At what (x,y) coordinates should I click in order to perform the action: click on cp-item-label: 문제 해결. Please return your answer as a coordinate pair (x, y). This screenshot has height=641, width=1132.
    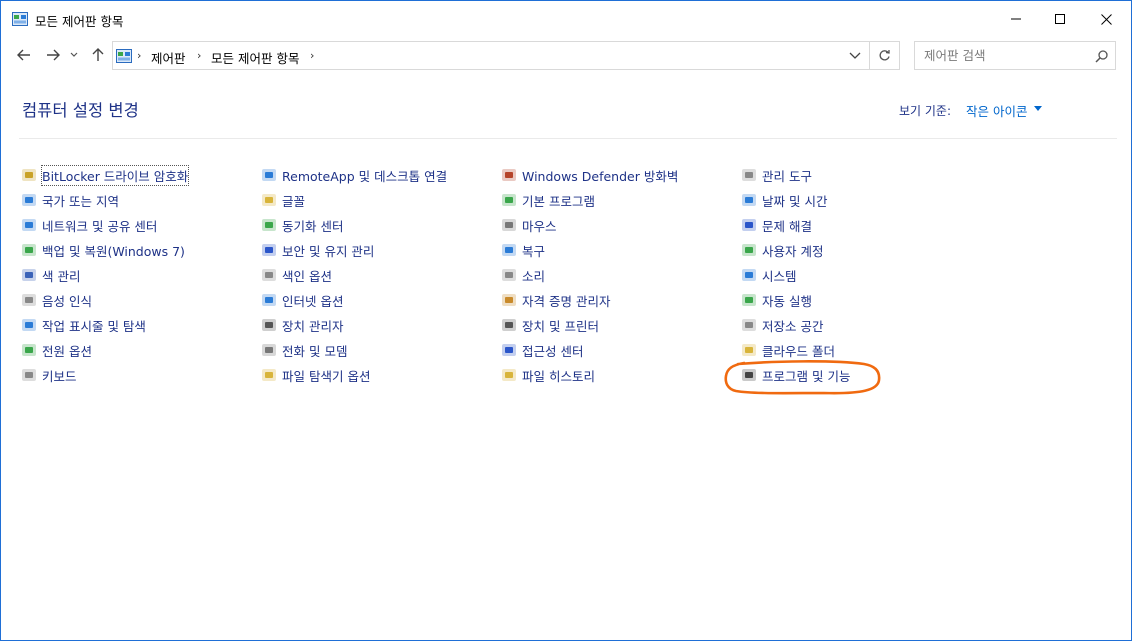
    Looking at the image, I should click on (787, 226).